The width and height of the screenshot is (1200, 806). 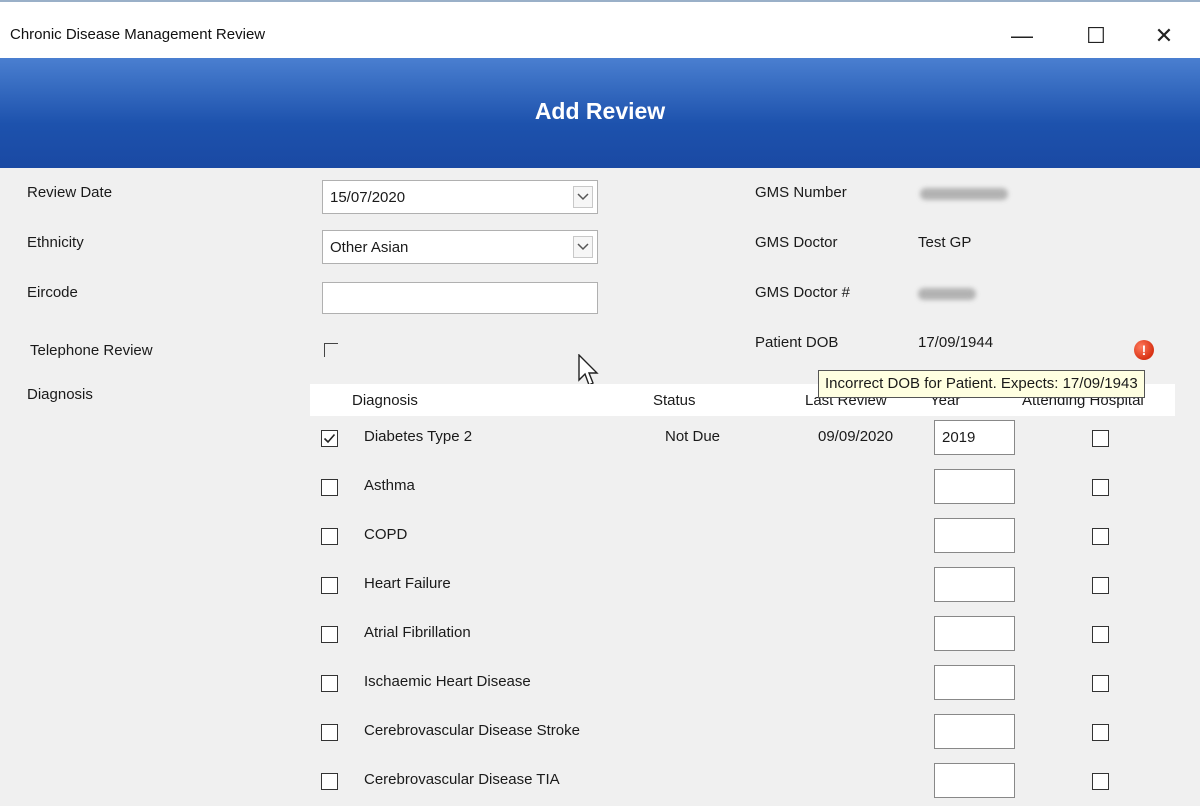 What do you see at coordinates (742, 683) in the screenshot?
I see `table-row: Ischaemic Heart Disease` at bounding box center [742, 683].